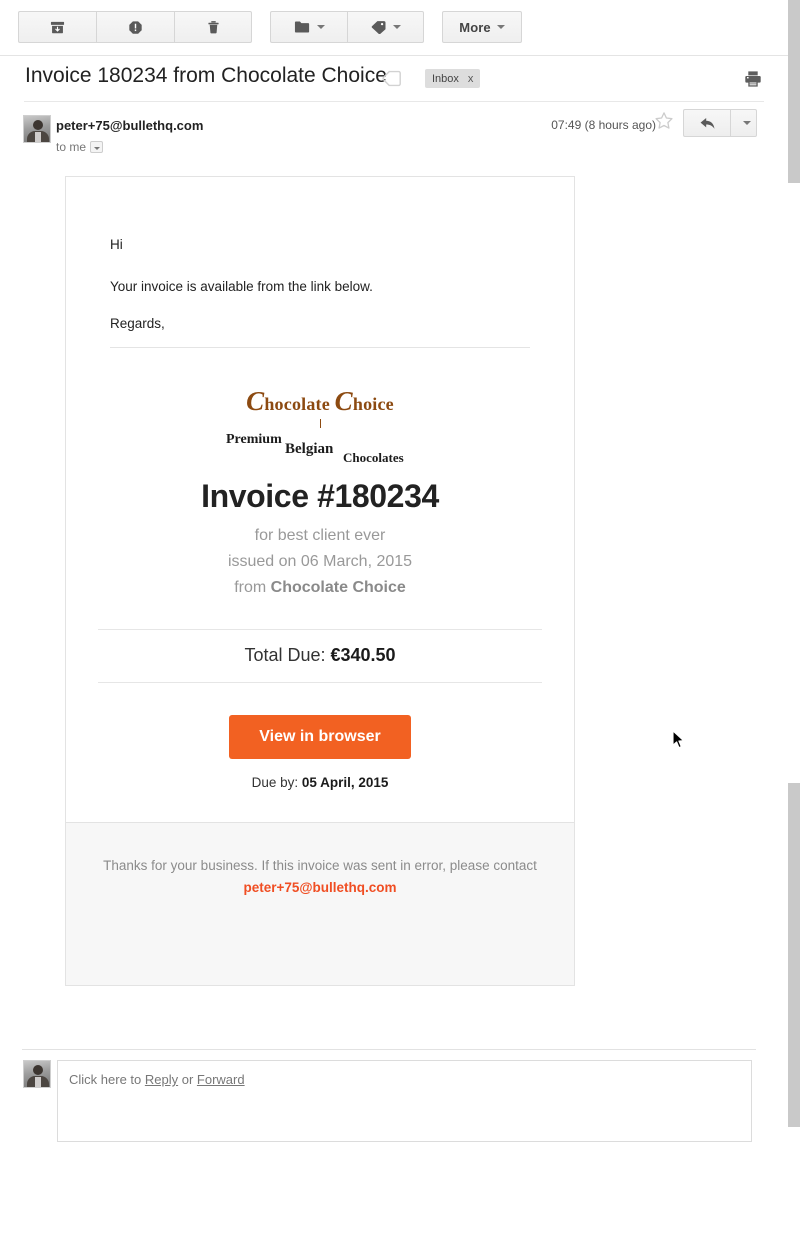 The image size is (800, 1246). I want to click on archive-button, so click(57, 27).